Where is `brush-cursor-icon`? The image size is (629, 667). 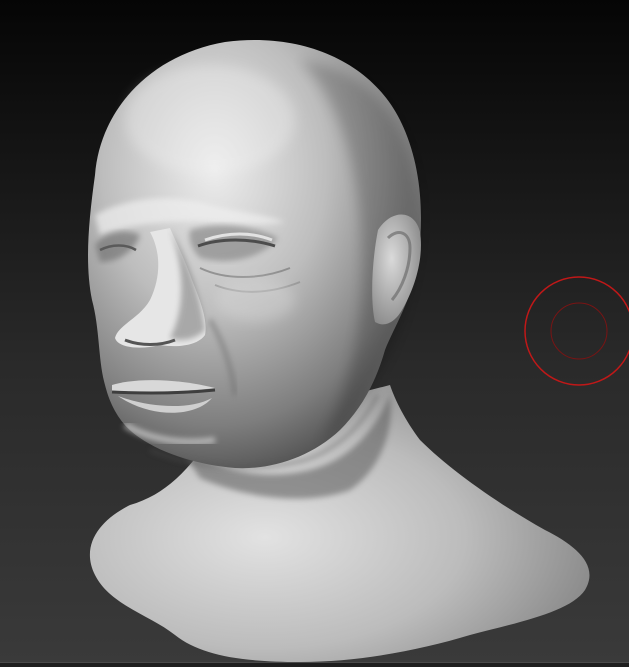 brush-cursor-icon is located at coordinates (576, 331).